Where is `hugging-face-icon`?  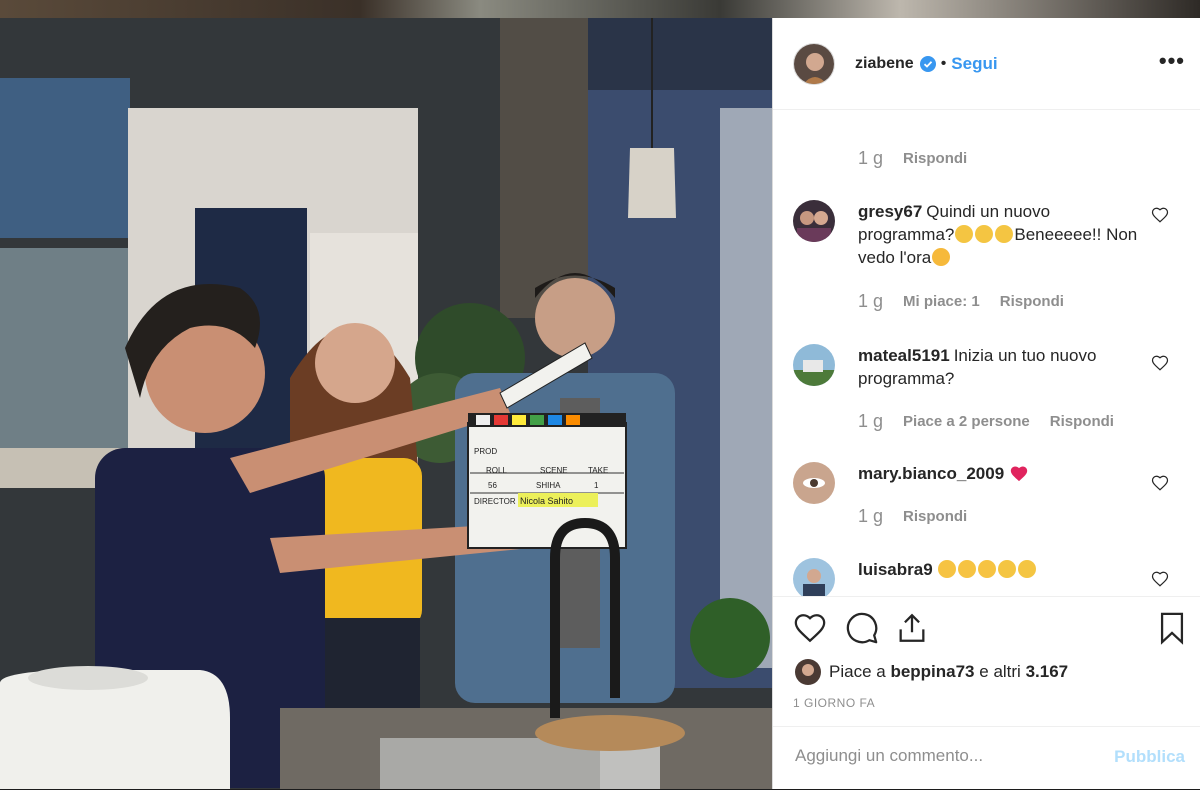
hugging-face-icon is located at coordinates (941, 257).